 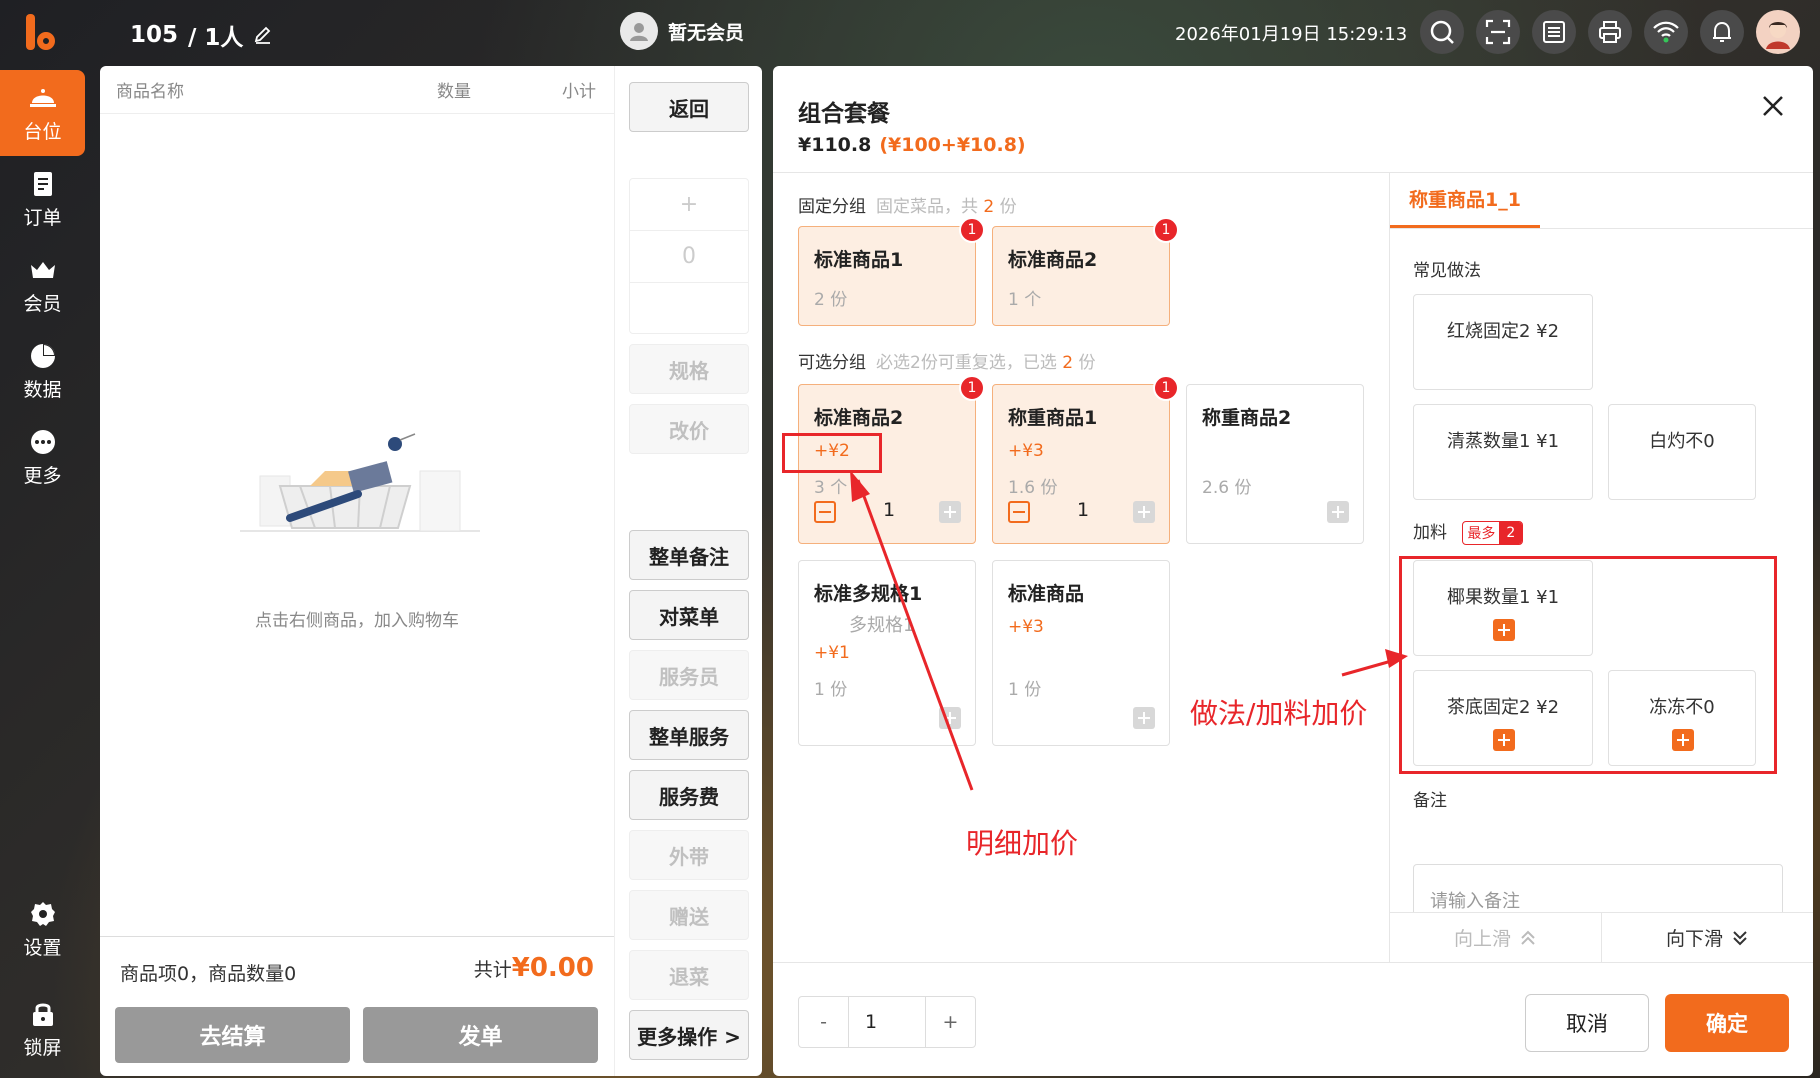 What do you see at coordinates (1053, 418) in the screenshot?
I see `item-name: 称重商品1` at bounding box center [1053, 418].